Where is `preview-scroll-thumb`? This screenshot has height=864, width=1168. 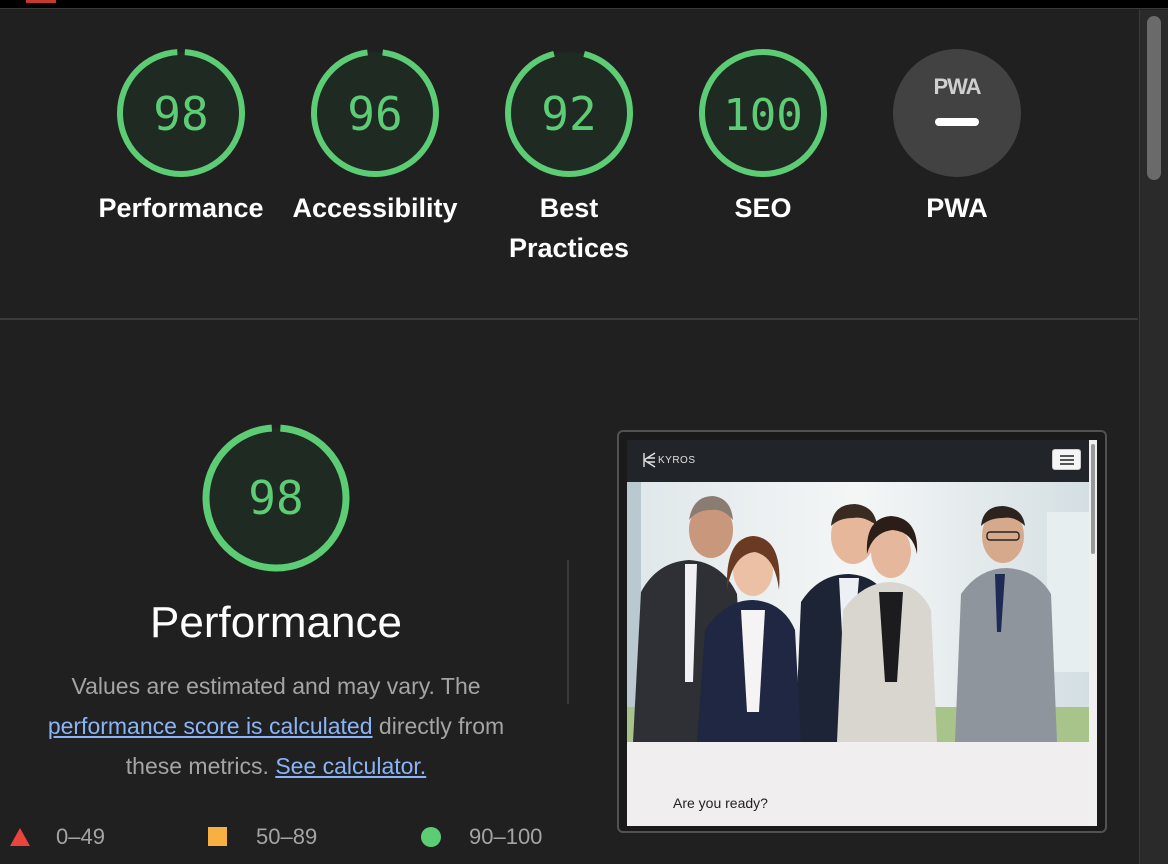
preview-scroll-thumb is located at coordinates (1093, 499).